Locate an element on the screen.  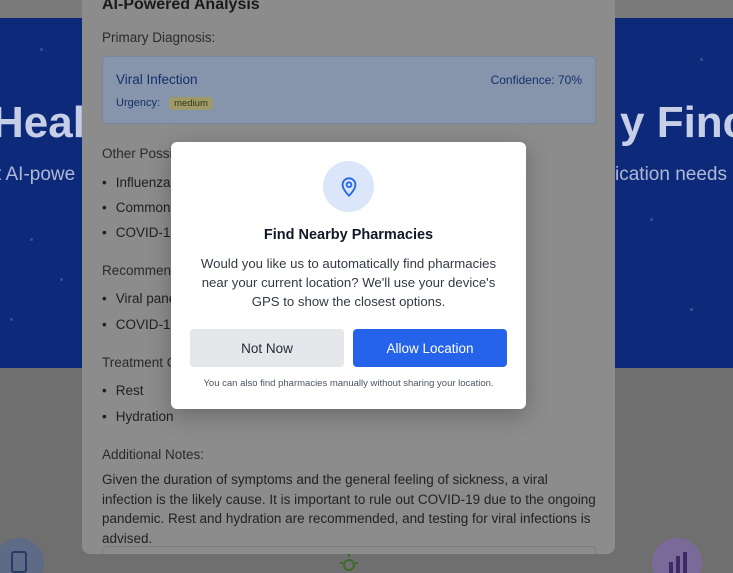
list-item: Viral pane is located at coordinates (139, 298).